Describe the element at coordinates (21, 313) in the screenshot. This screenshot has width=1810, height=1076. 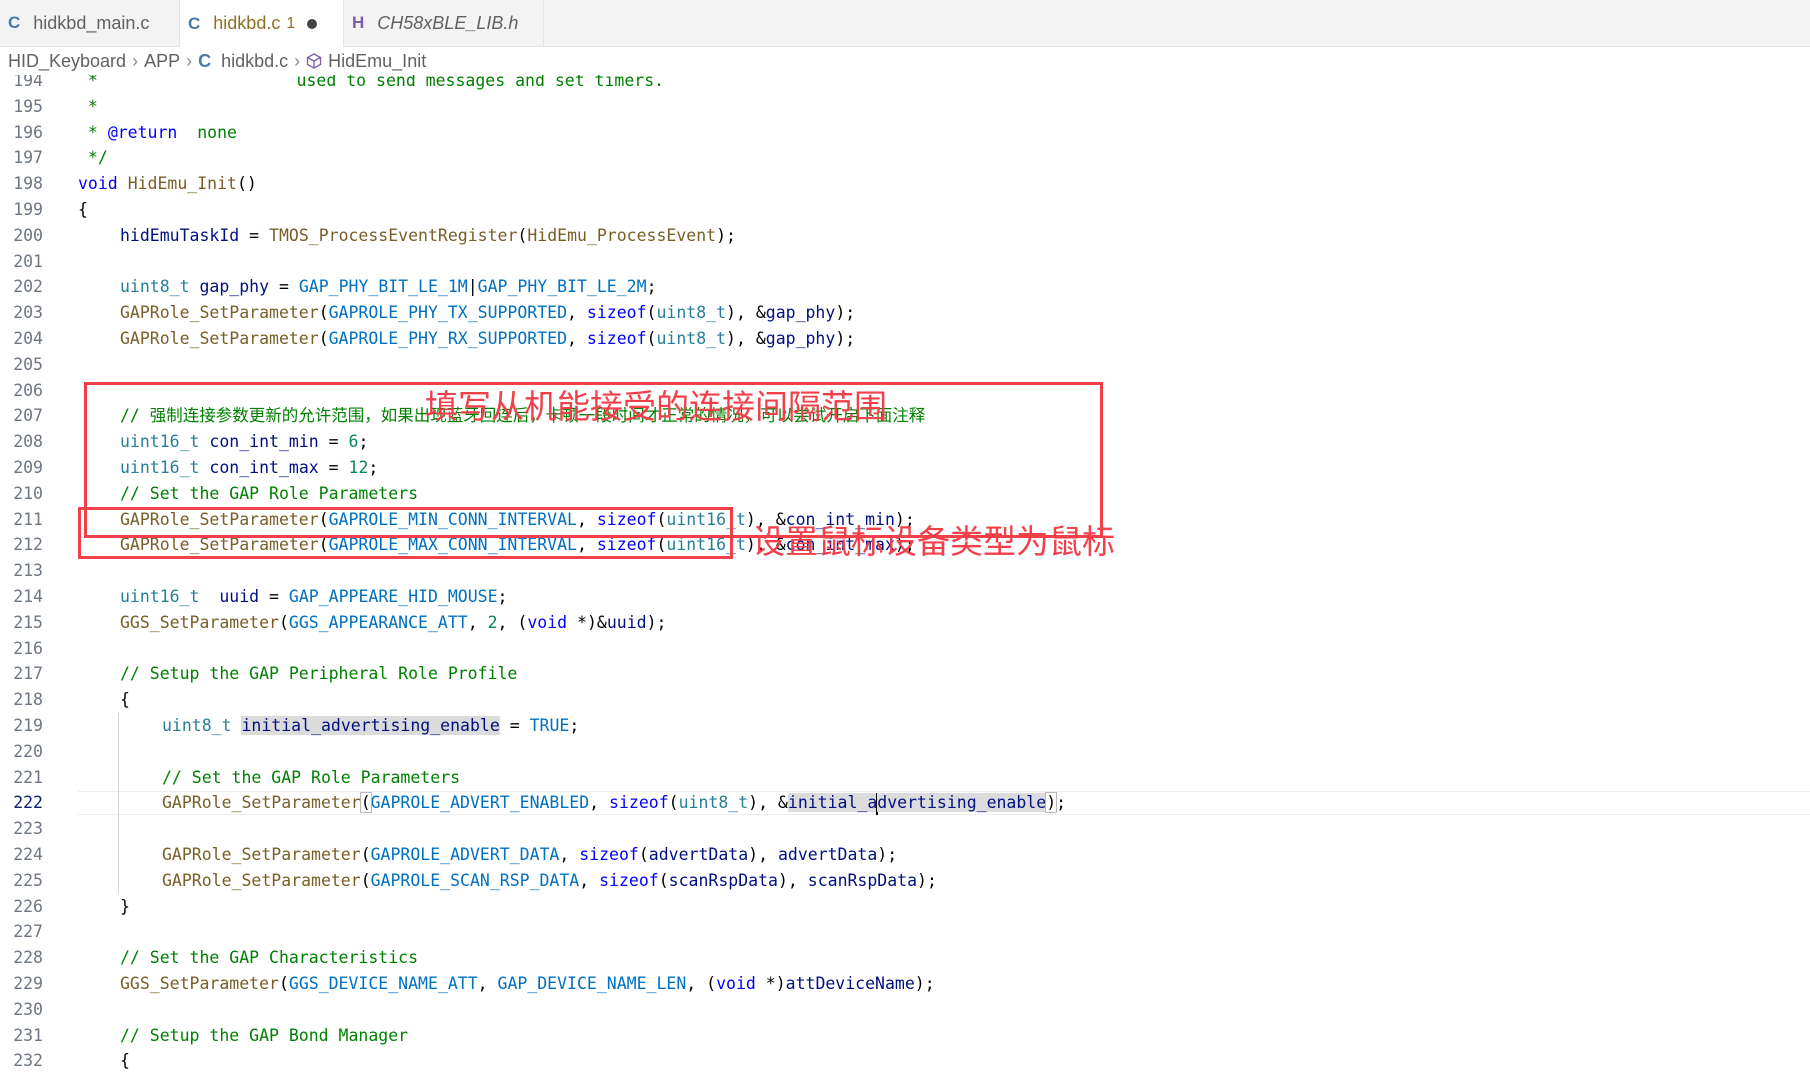
I see `line-number: 203` at that location.